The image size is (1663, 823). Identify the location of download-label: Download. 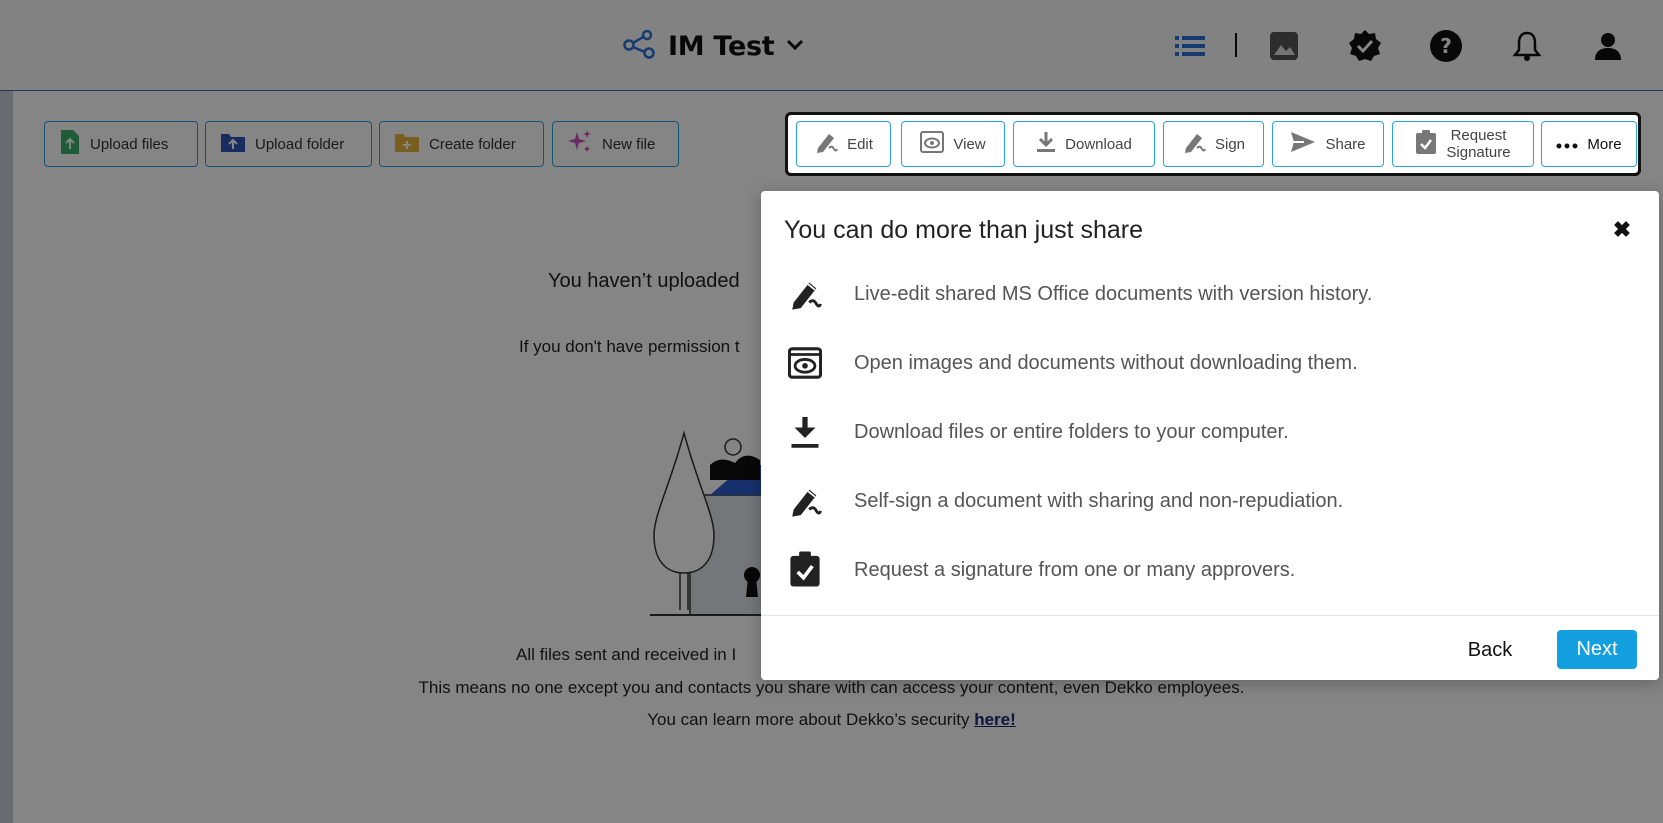
(1098, 144).